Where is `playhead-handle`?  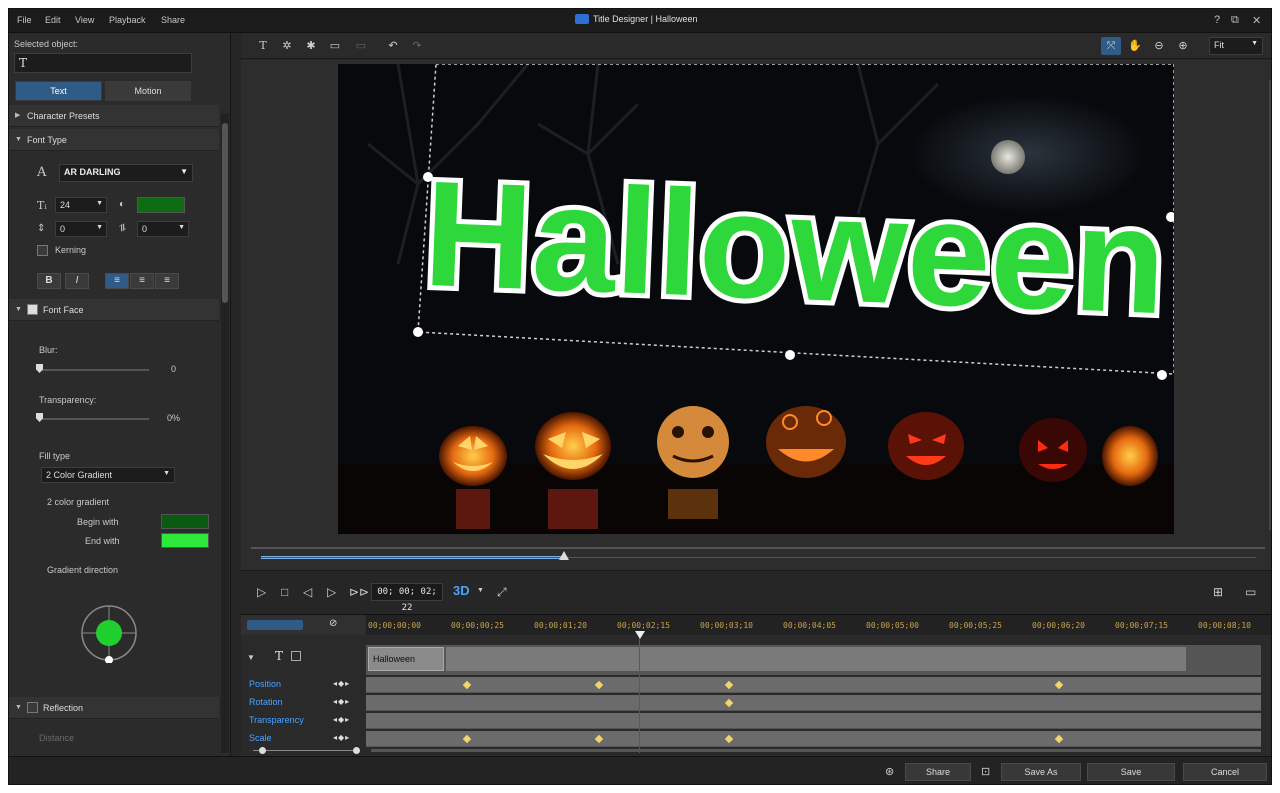
playhead-handle is located at coordinates (564, 555).